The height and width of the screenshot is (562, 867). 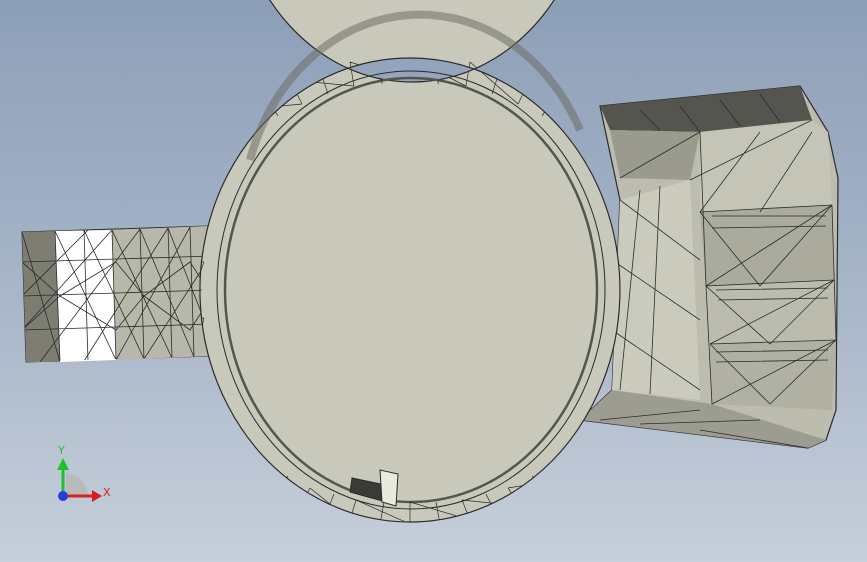 What do you see at coordinates (79, 480) in the screenshot?
I see `axis-triad-icon` at bounding box center [79, 480].